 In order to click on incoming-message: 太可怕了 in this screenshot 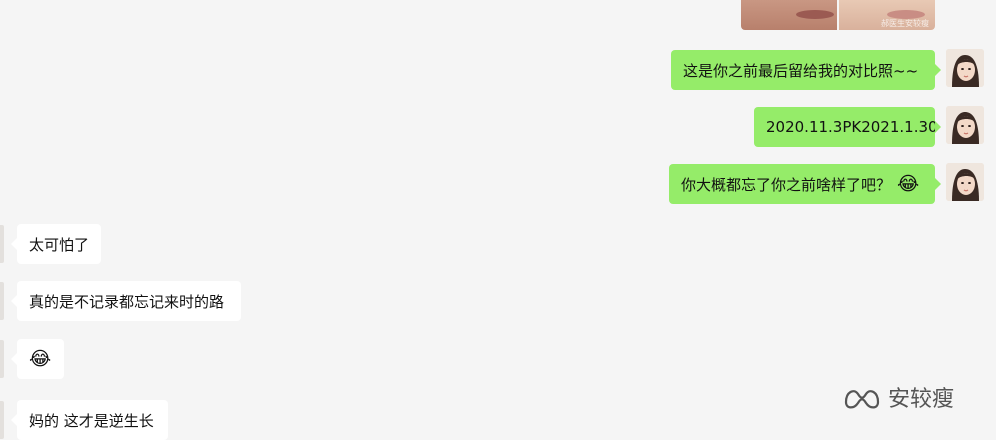, I will do `click(56, 244)`.